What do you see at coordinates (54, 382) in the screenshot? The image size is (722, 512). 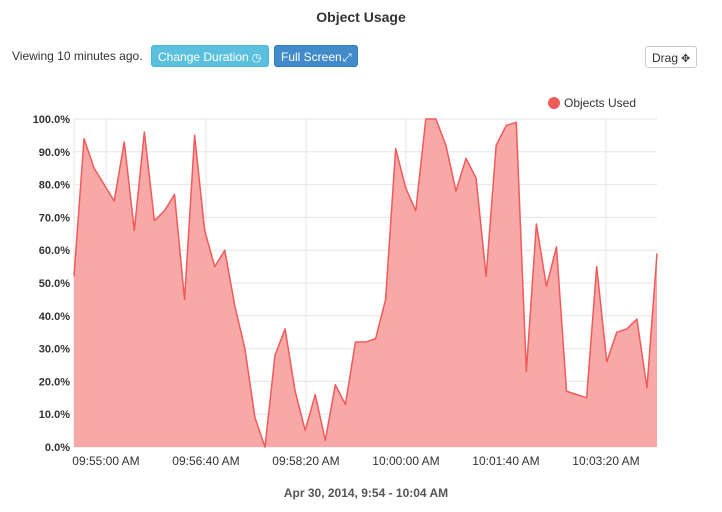 I see `y-tick-label: 20.0%` at bounding box center [54, 382].